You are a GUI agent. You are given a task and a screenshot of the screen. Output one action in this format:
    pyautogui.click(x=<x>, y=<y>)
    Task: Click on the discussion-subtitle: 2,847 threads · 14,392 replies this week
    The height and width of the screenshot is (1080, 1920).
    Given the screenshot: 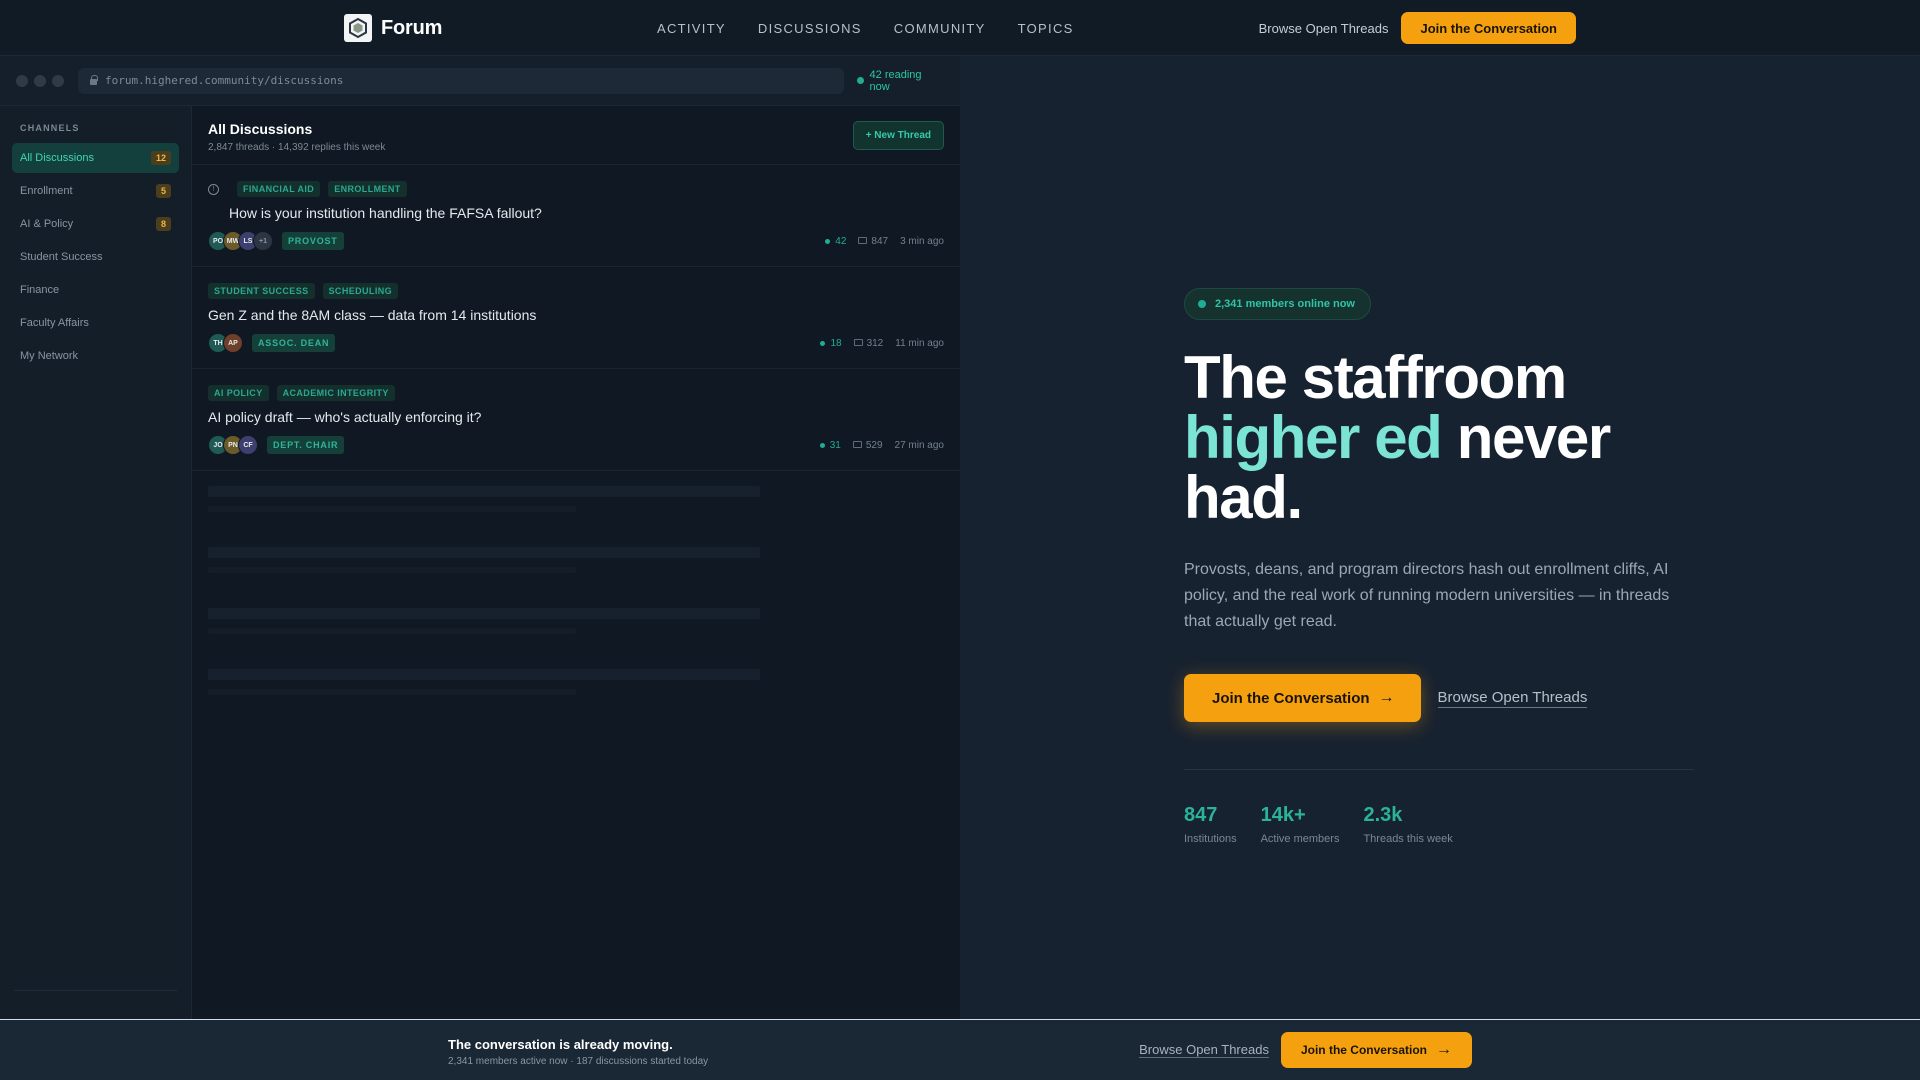 What is the action you would take?
    pyautogui.click(x=297, y=147)
    